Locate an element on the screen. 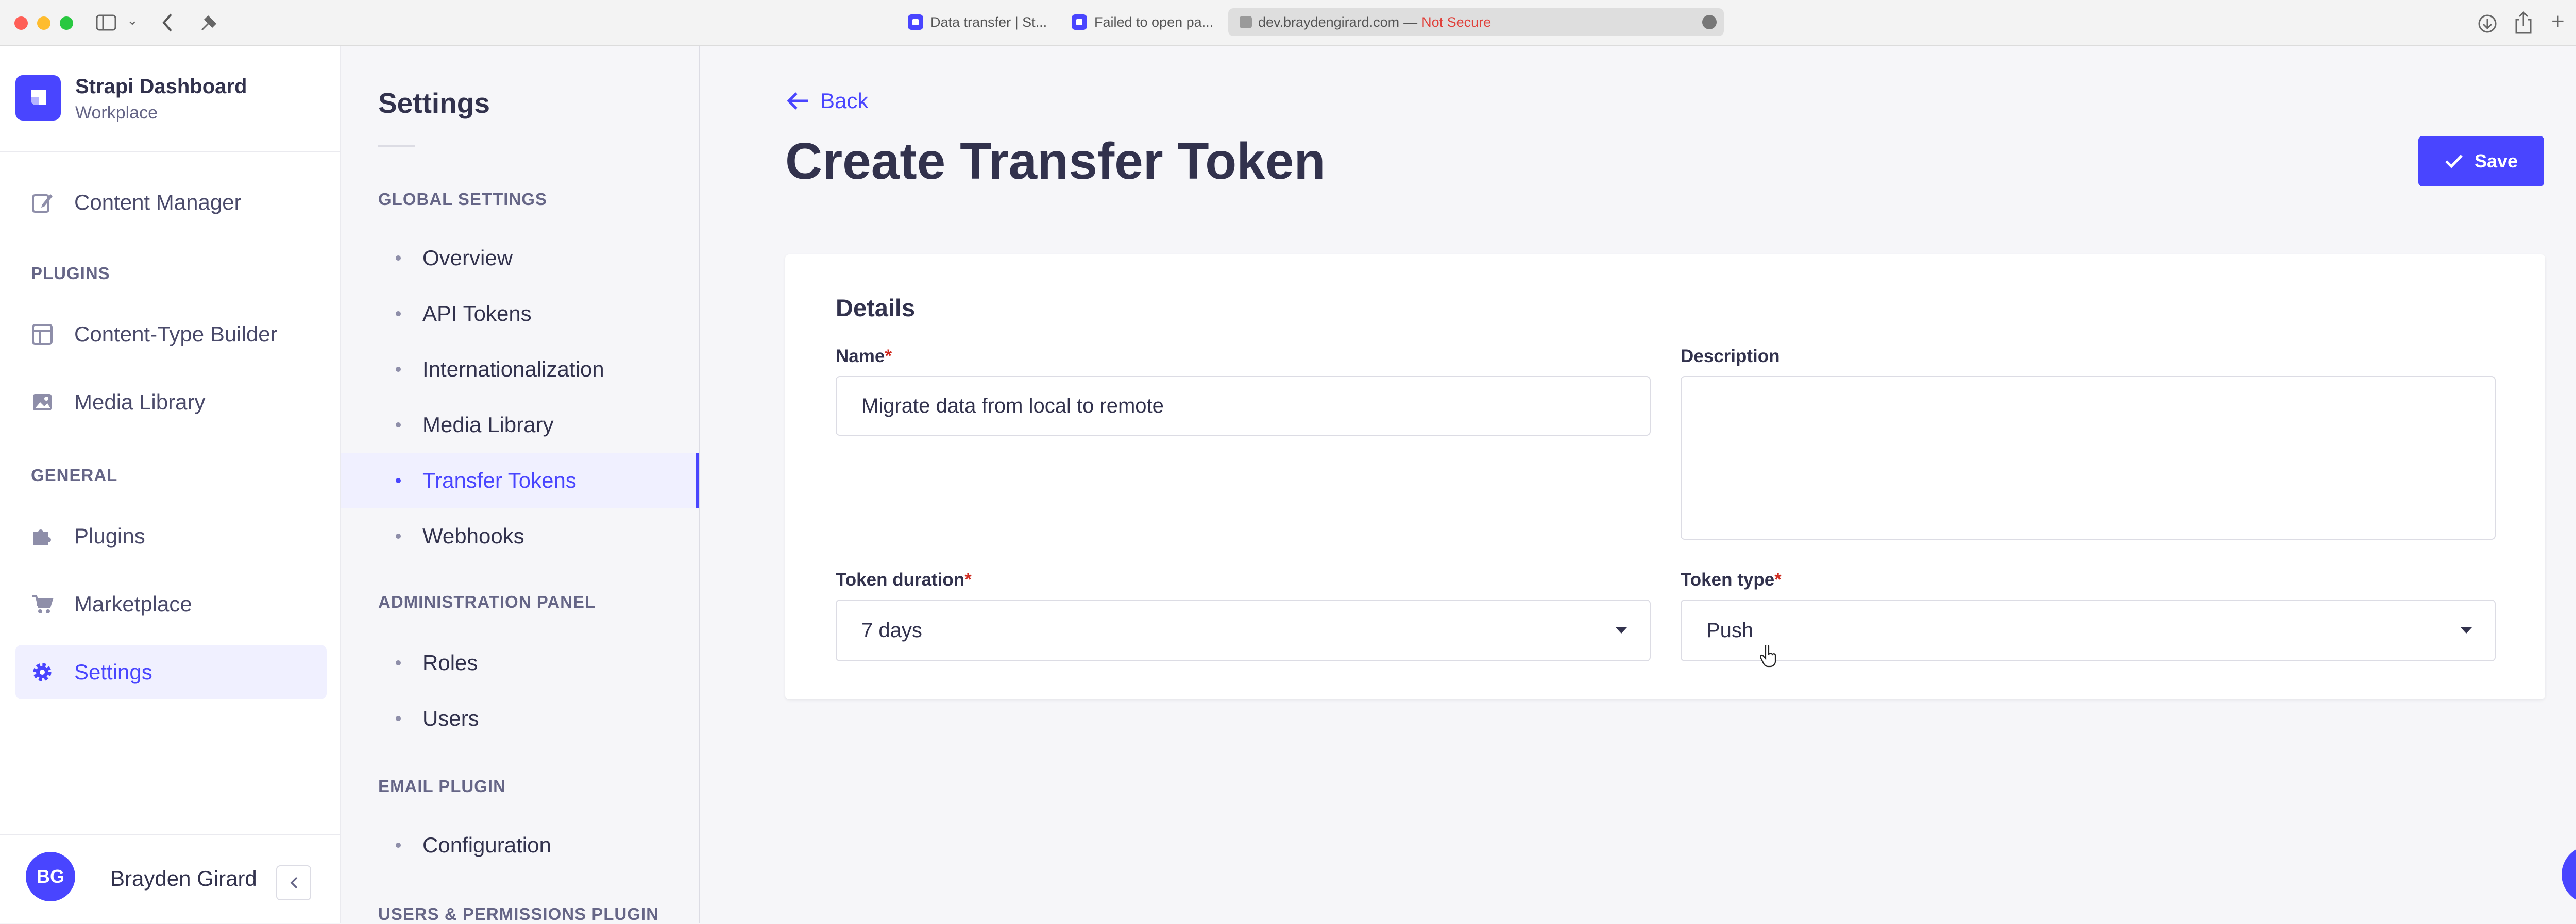  not-secure-label: Not Secure is located at coordinates (1456, 22).